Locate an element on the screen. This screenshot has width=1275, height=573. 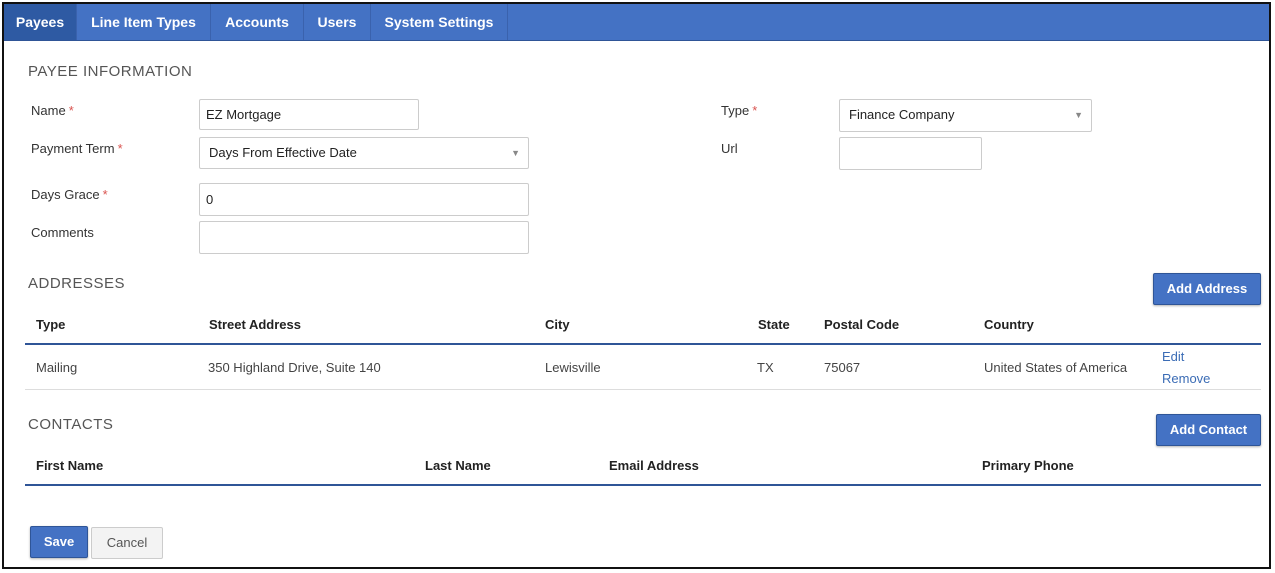
address-postal-cell: 75067 is located at coordinates (842, 367).